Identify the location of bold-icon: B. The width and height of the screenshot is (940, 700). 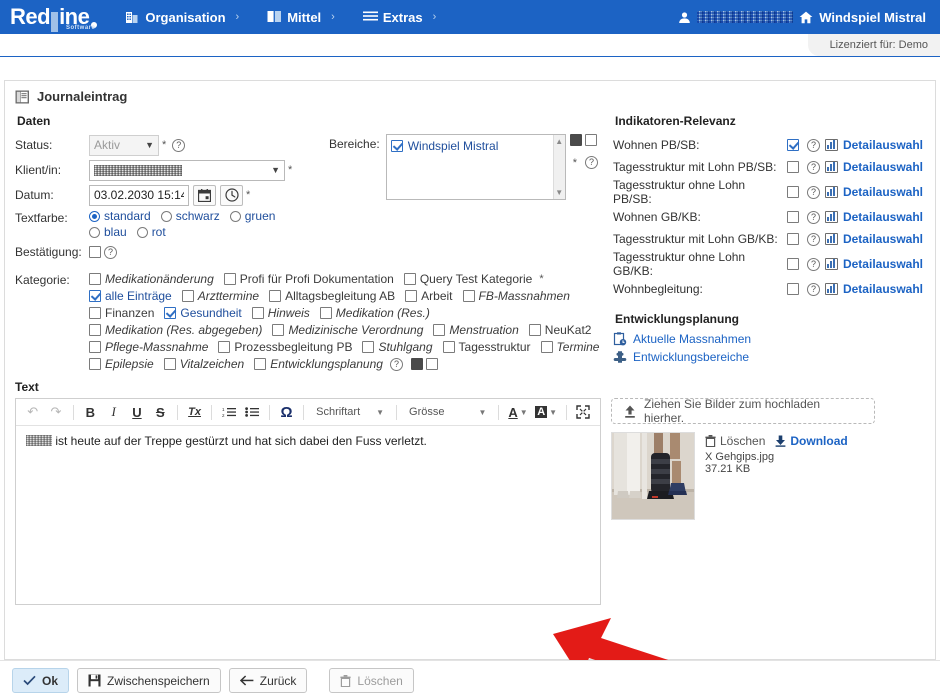
(90, 412).